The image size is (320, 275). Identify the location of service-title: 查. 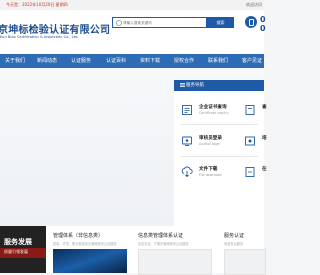
(264, 107).